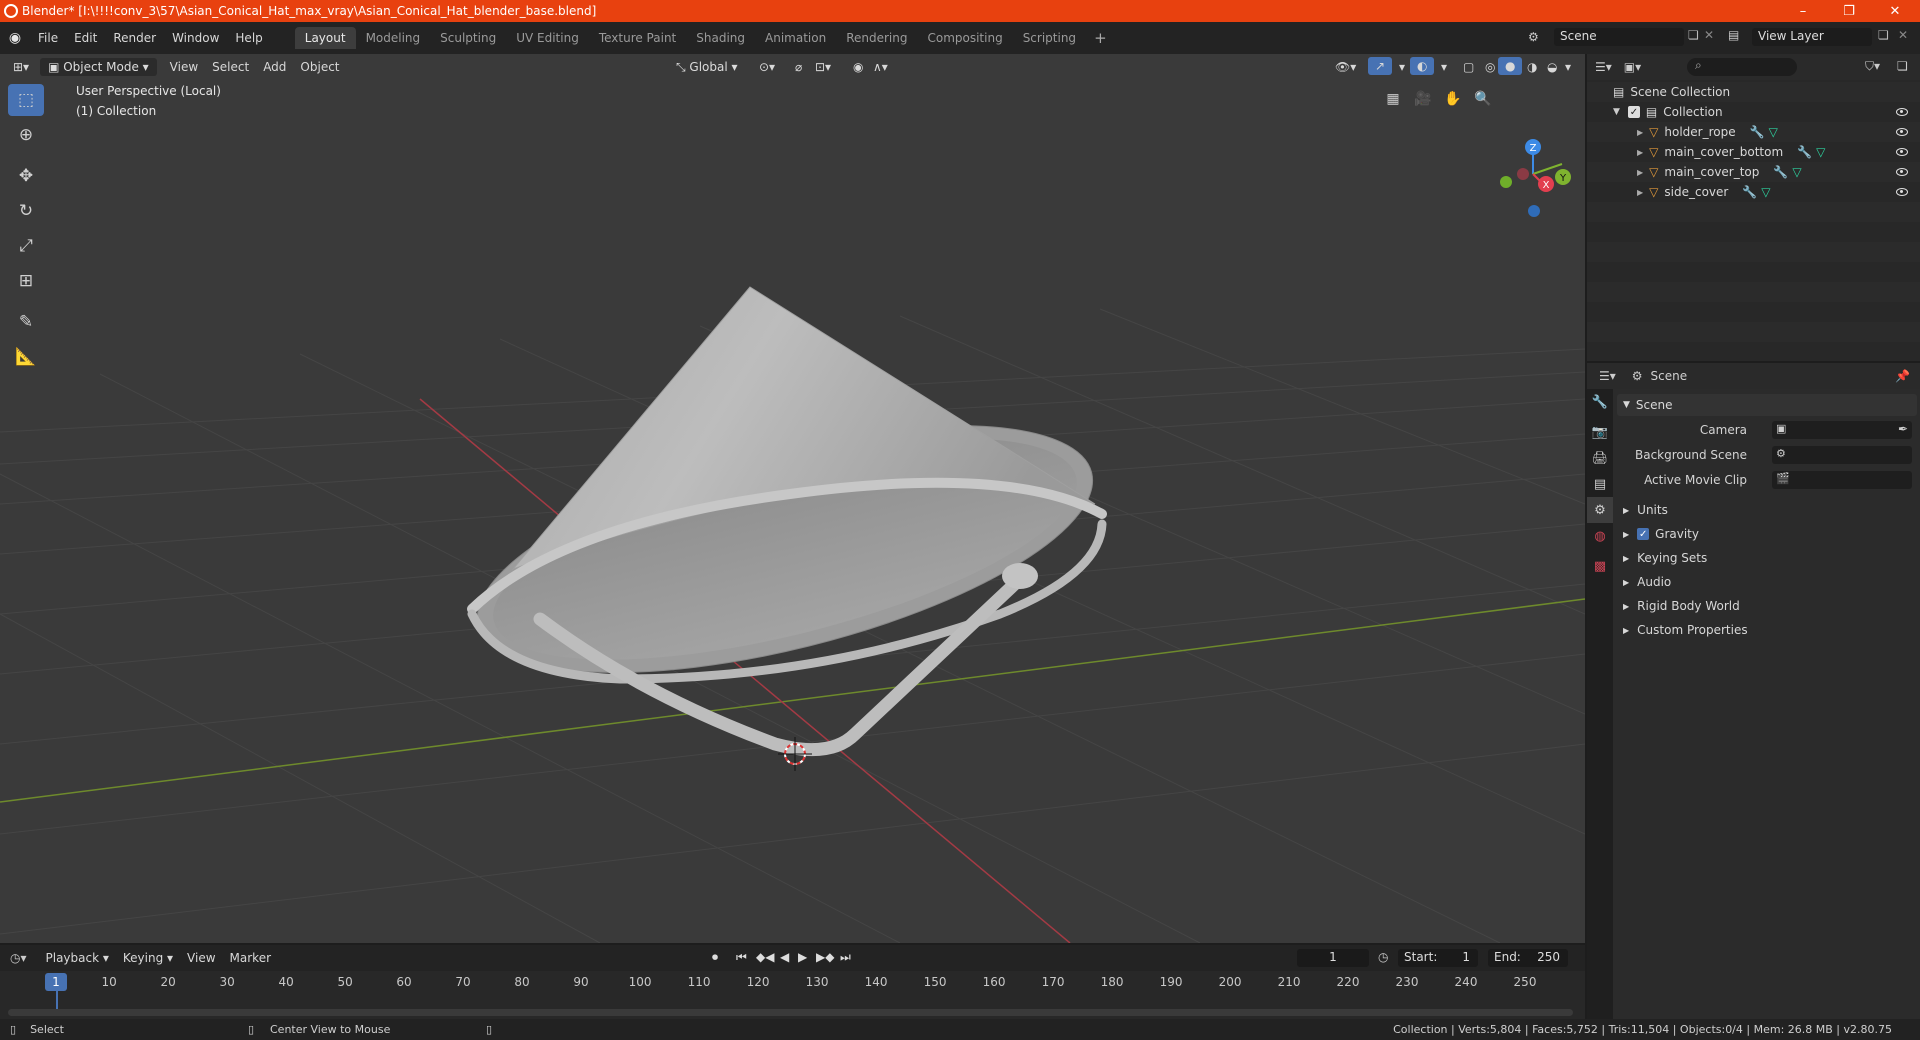 The height and width of the screenshot is (1040, 1920). I want to click on viewport-menu-select: Select, so click(230, 67).